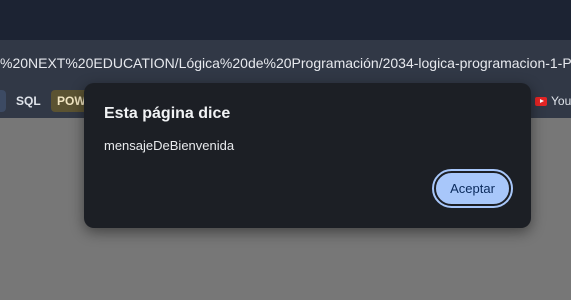  I want to click on bookmark-sql: SQL, so click(28, 101).